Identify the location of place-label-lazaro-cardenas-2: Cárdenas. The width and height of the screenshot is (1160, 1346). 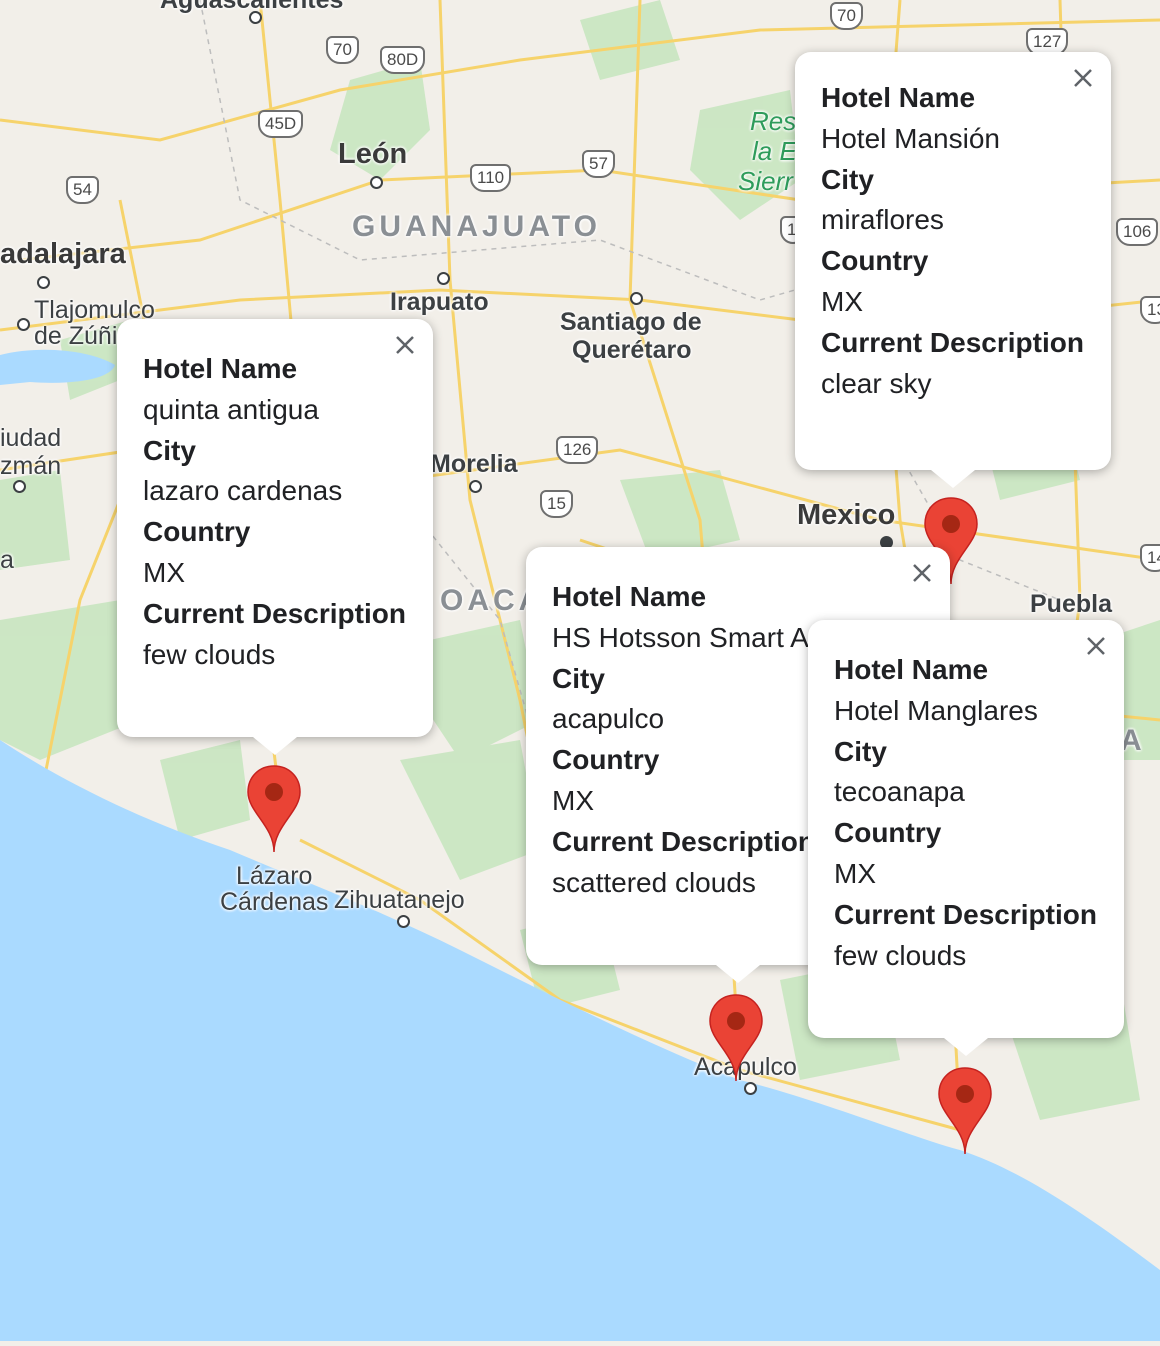
(274, 902).